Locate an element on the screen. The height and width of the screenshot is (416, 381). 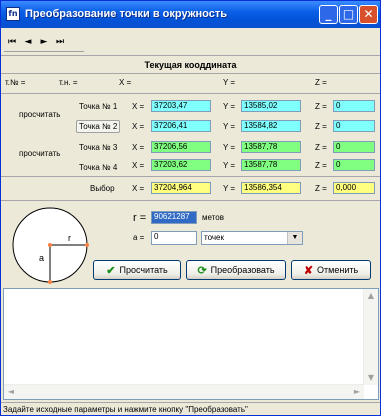
point-1-x-field: 37203,47 is located at coordinates (181, 106).